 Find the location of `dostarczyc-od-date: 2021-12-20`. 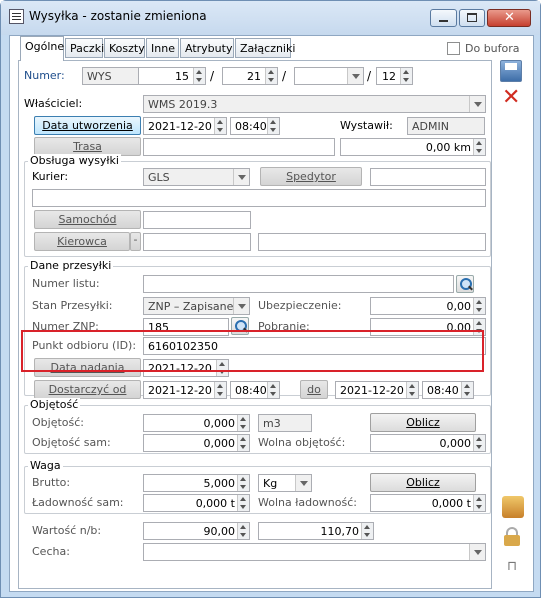

dostarczyc-od-date: 2021-12-20 is located at coordinates (185, 390).